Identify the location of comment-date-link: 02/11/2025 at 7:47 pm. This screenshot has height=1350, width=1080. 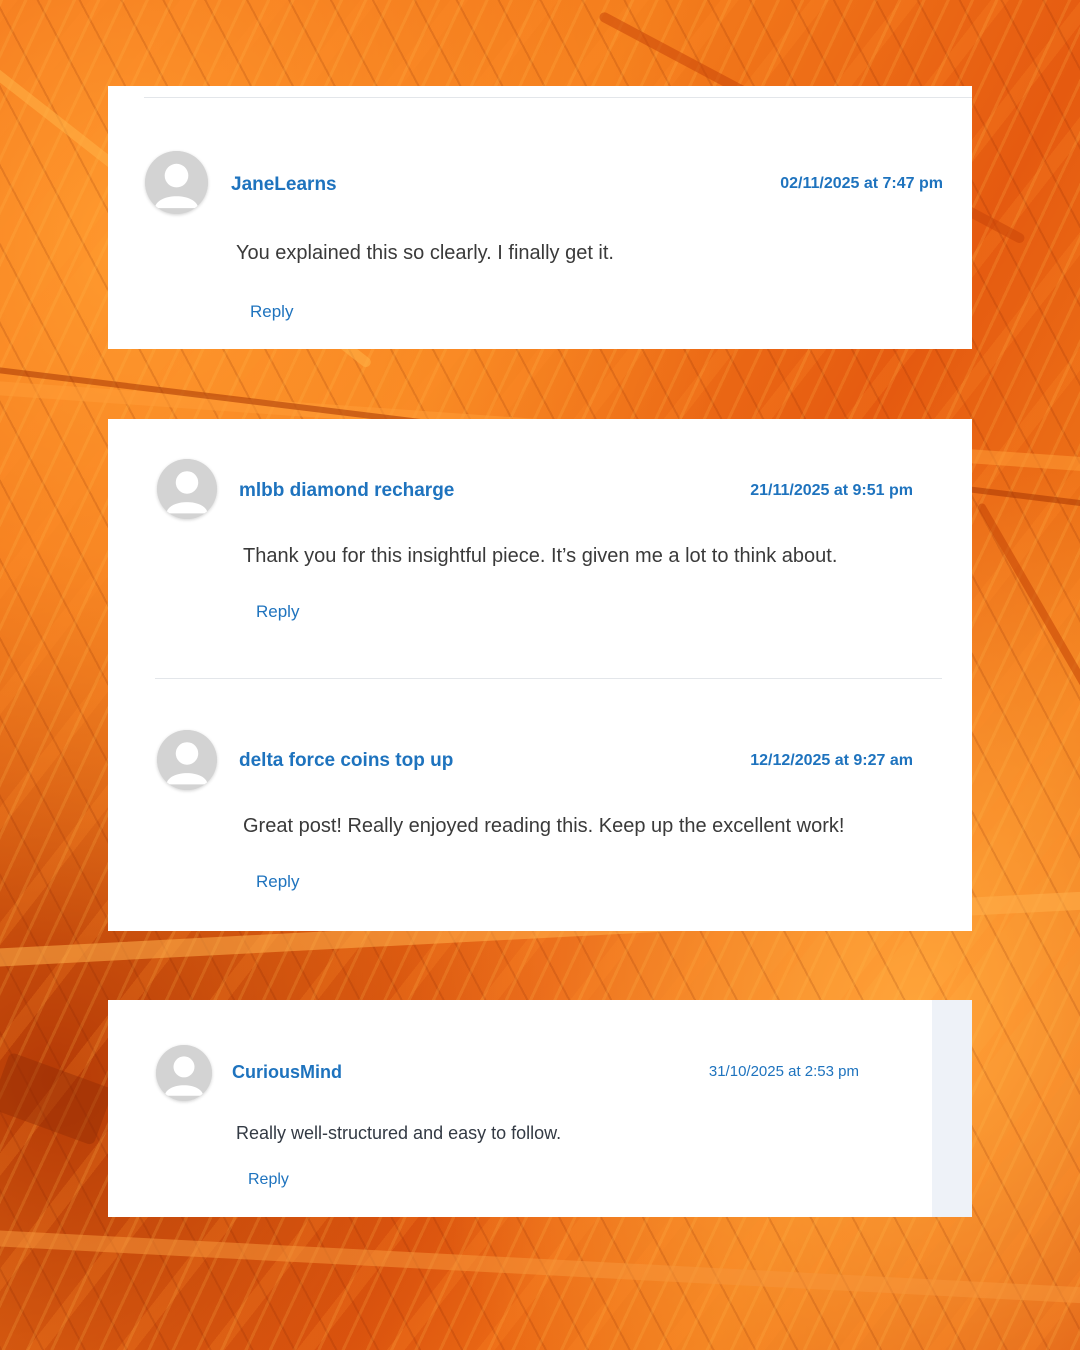
(861, 184).